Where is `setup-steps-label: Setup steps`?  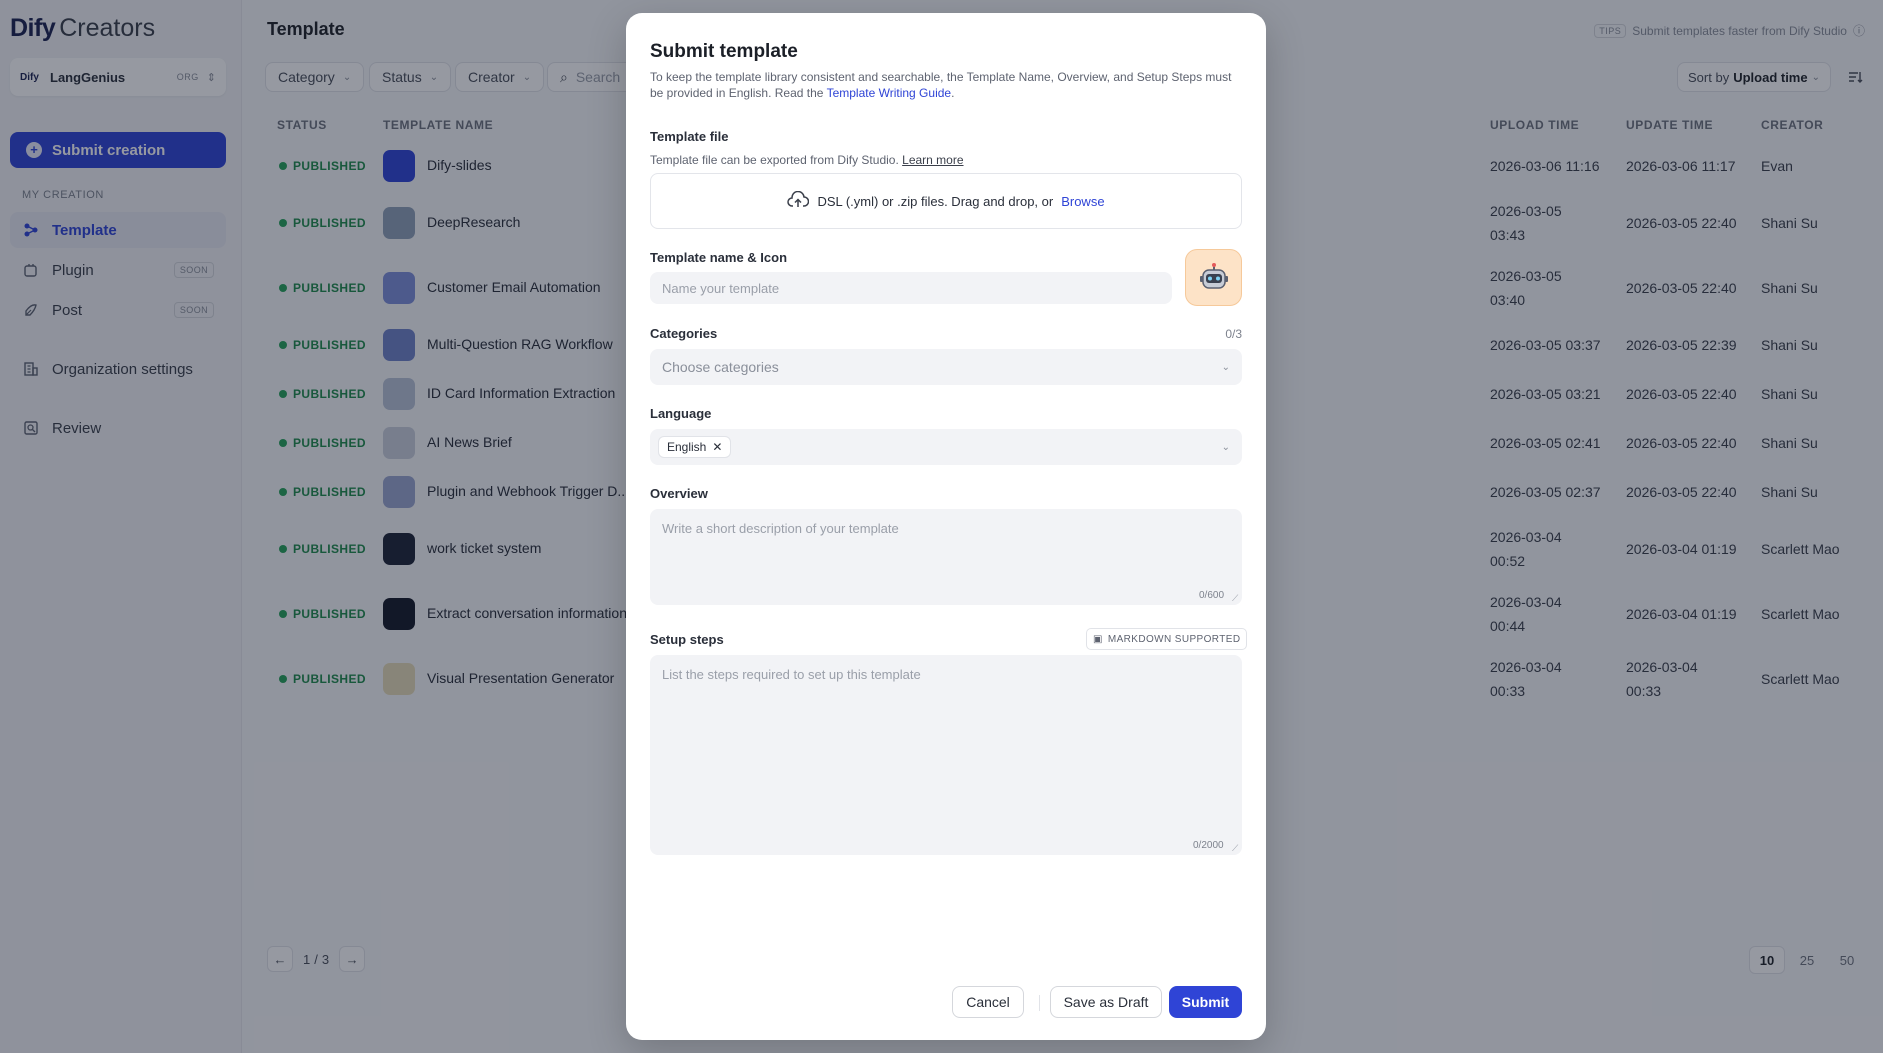
setup-steps-label: Setup steps is located at coordinates (687, 639).